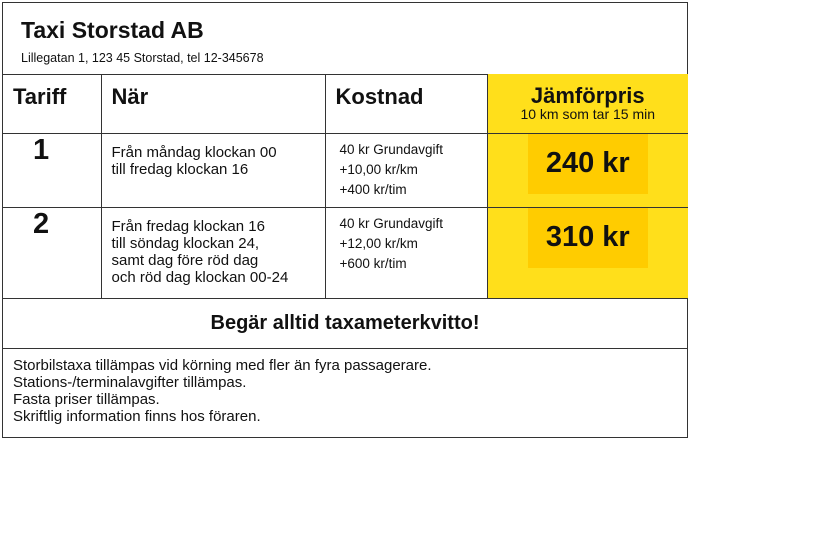 The height and width of the screenshot is (560, 840). What do you see at coordinates (137, 416) in the screenshot?
I see `footer-note: Skriftlig information finns hos föraren.` at bounding box center [137, 416].